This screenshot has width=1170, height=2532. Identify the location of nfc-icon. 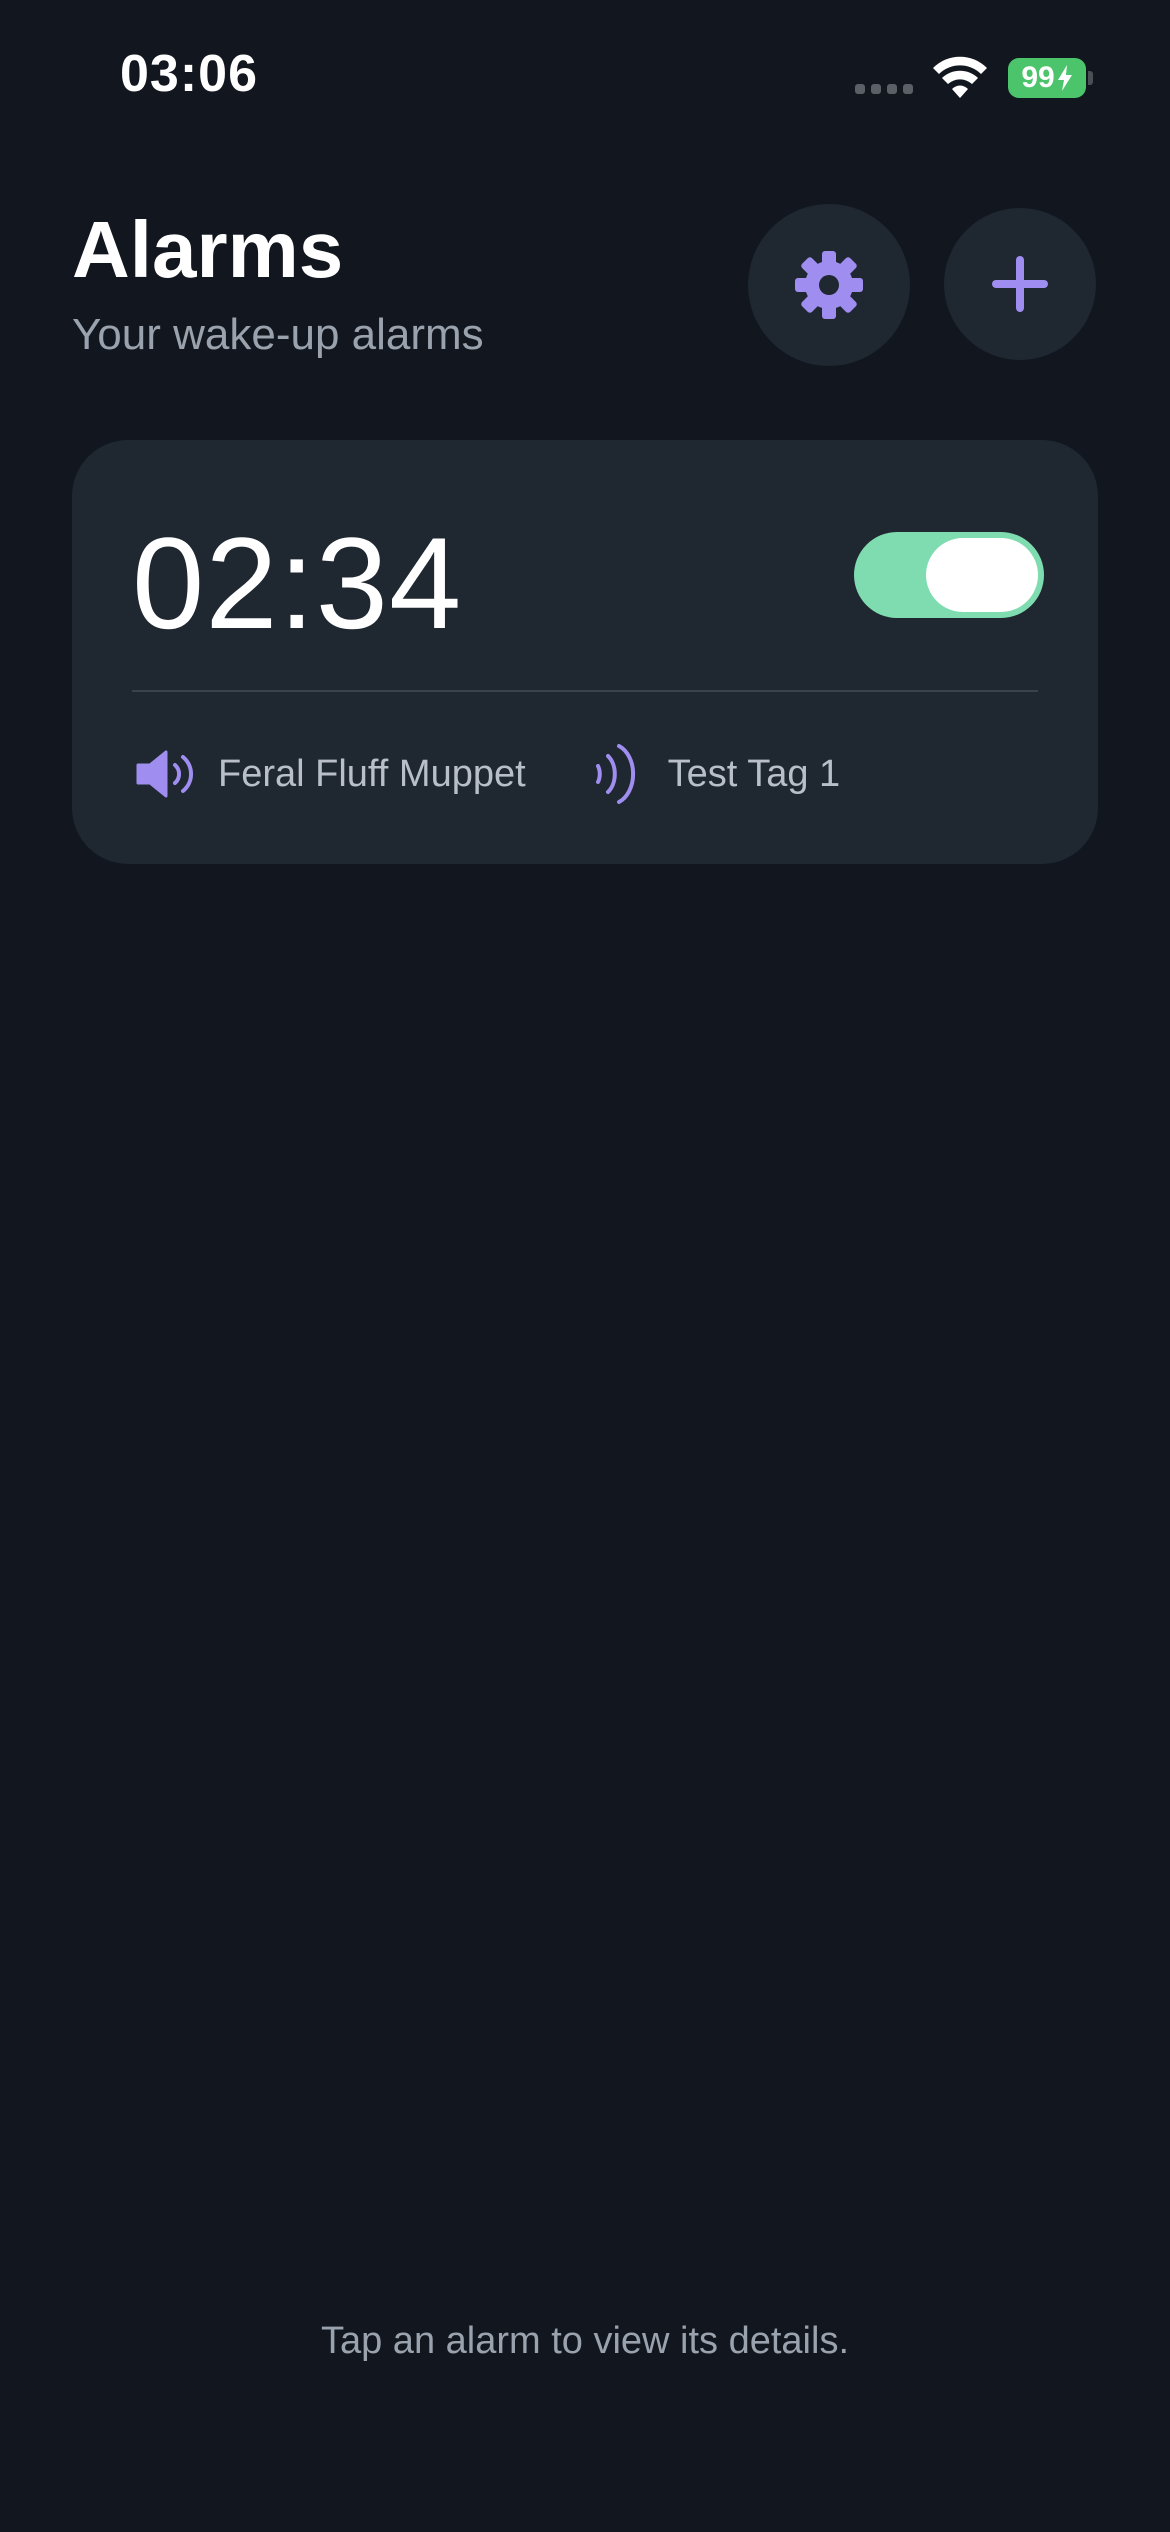
(614, 774).